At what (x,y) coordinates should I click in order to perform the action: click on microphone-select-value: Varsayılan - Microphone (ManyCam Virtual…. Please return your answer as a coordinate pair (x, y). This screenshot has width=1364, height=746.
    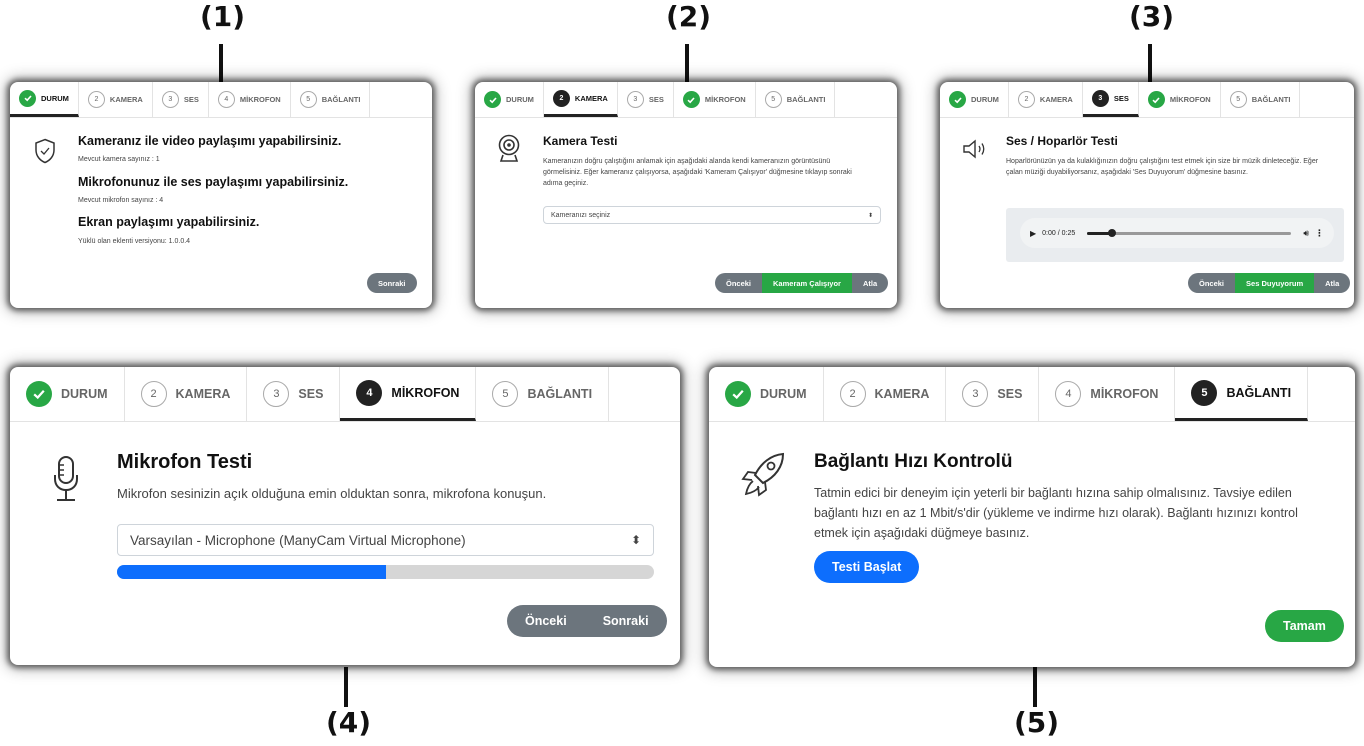
    Looking at the image, I should click on (298, 540).